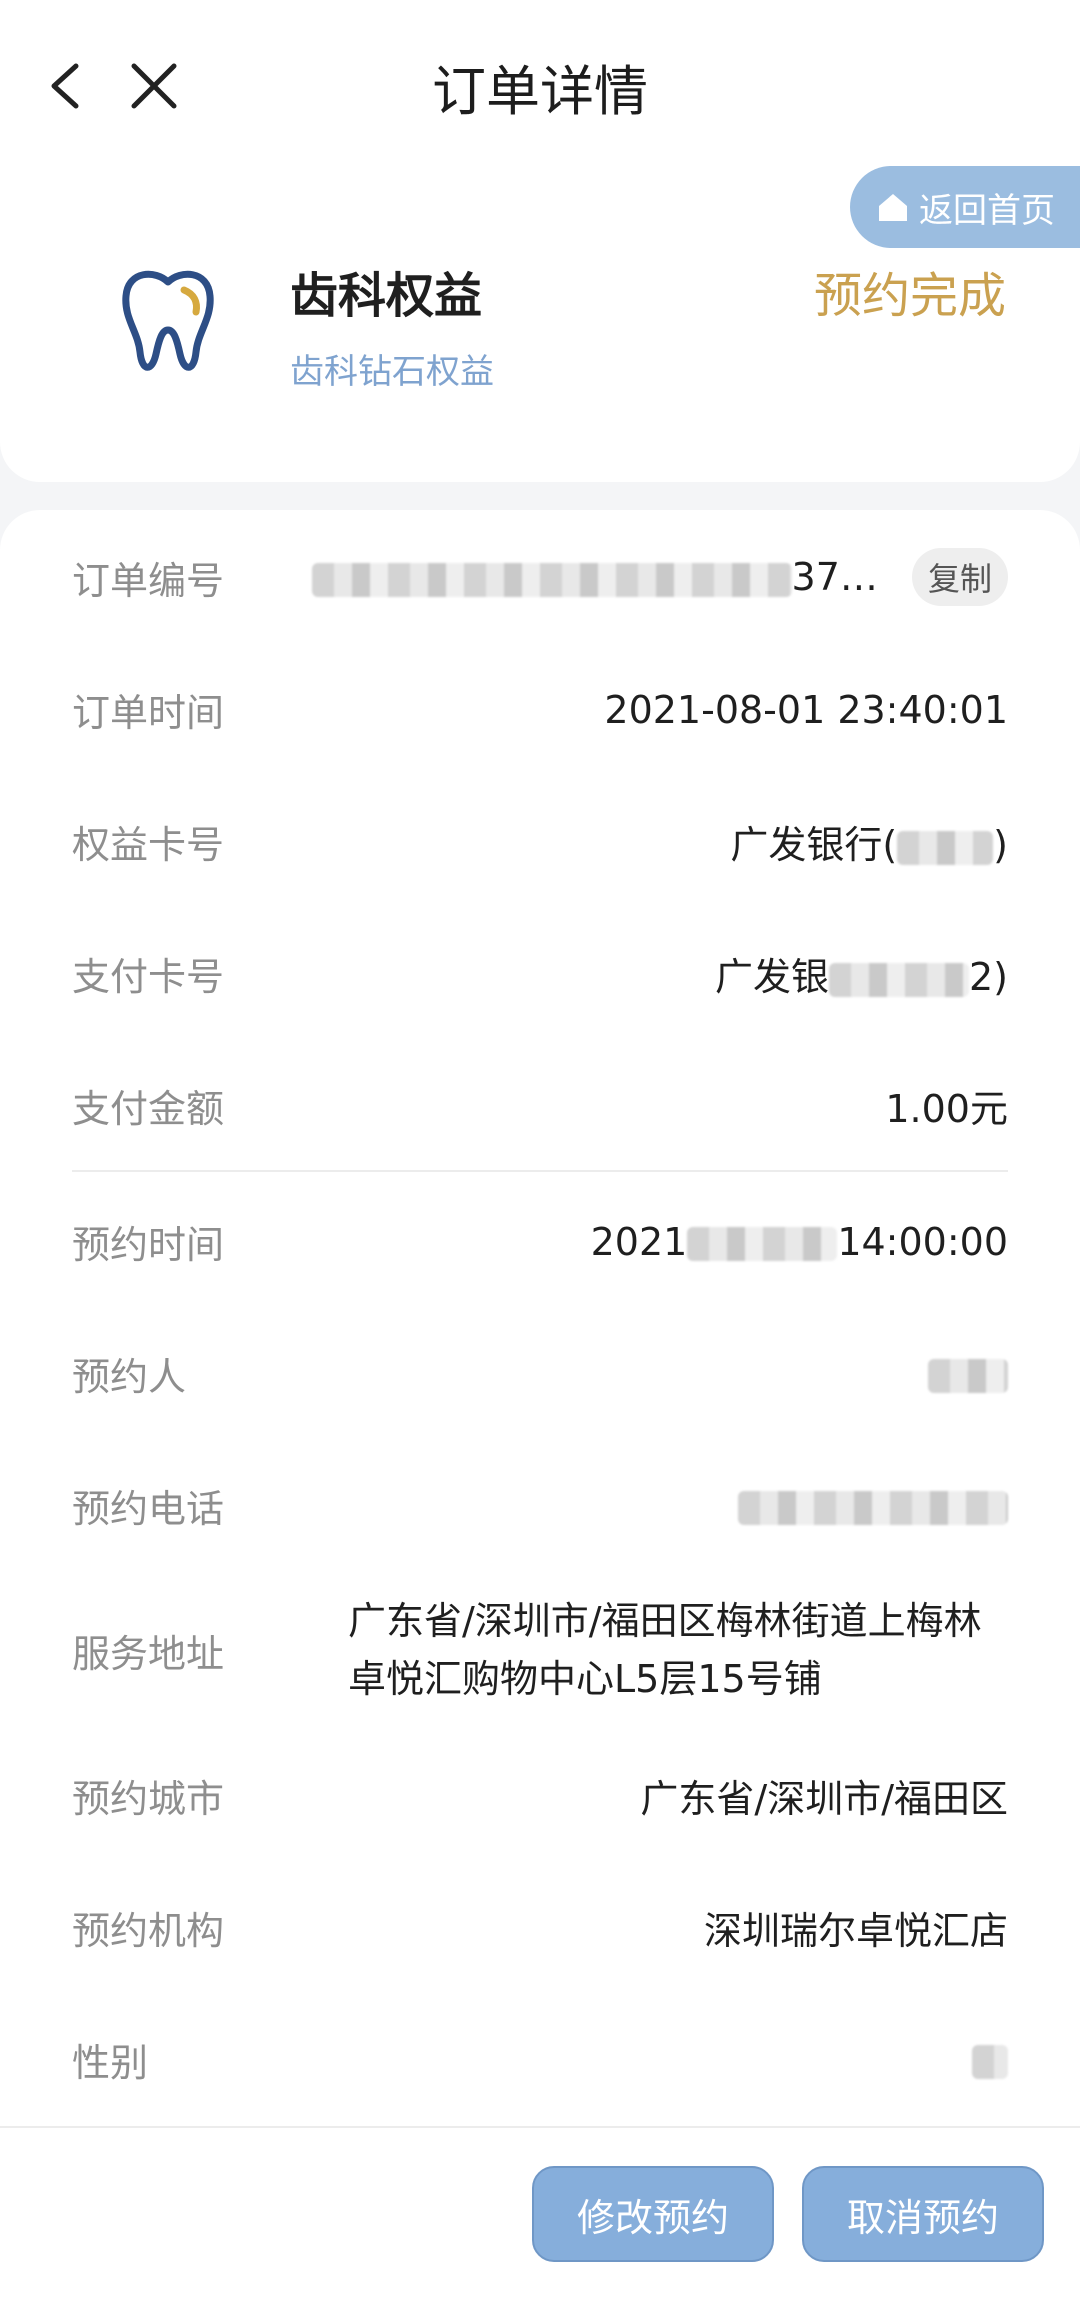 This screenshot has height=2306, width=1080. I want to click on gender-redacted, so click(990, 2062).